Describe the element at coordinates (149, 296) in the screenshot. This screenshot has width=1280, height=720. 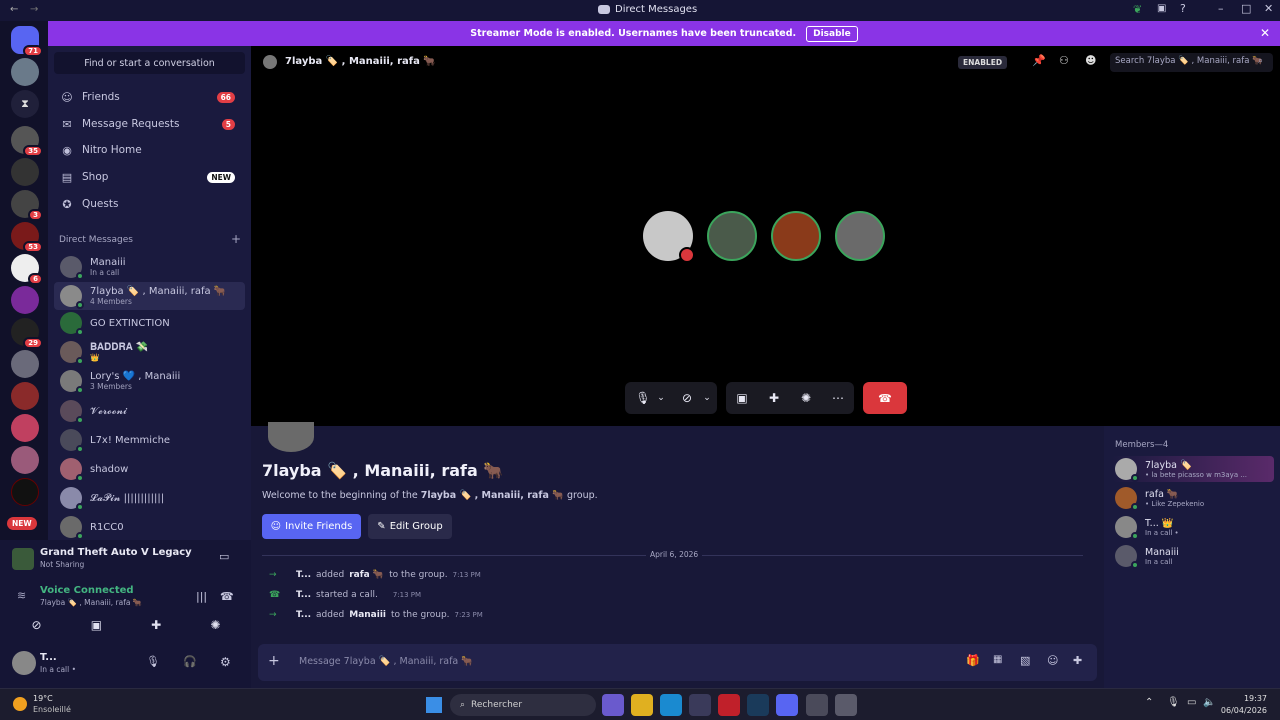
I see `dm-item: 7layba 🏷️ , Manaiii, rafa 🐂 4 Members` at that location.